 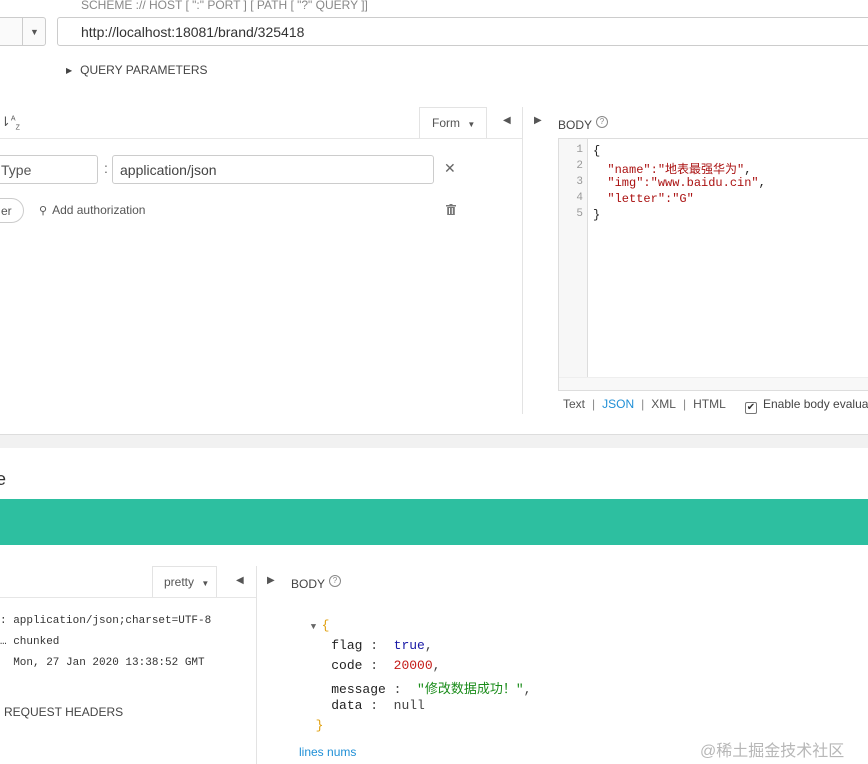 What do you see at coordinates (574, 404) in the screenshot?
I see `format-text-link: Text` at bounding box center [574, 404].